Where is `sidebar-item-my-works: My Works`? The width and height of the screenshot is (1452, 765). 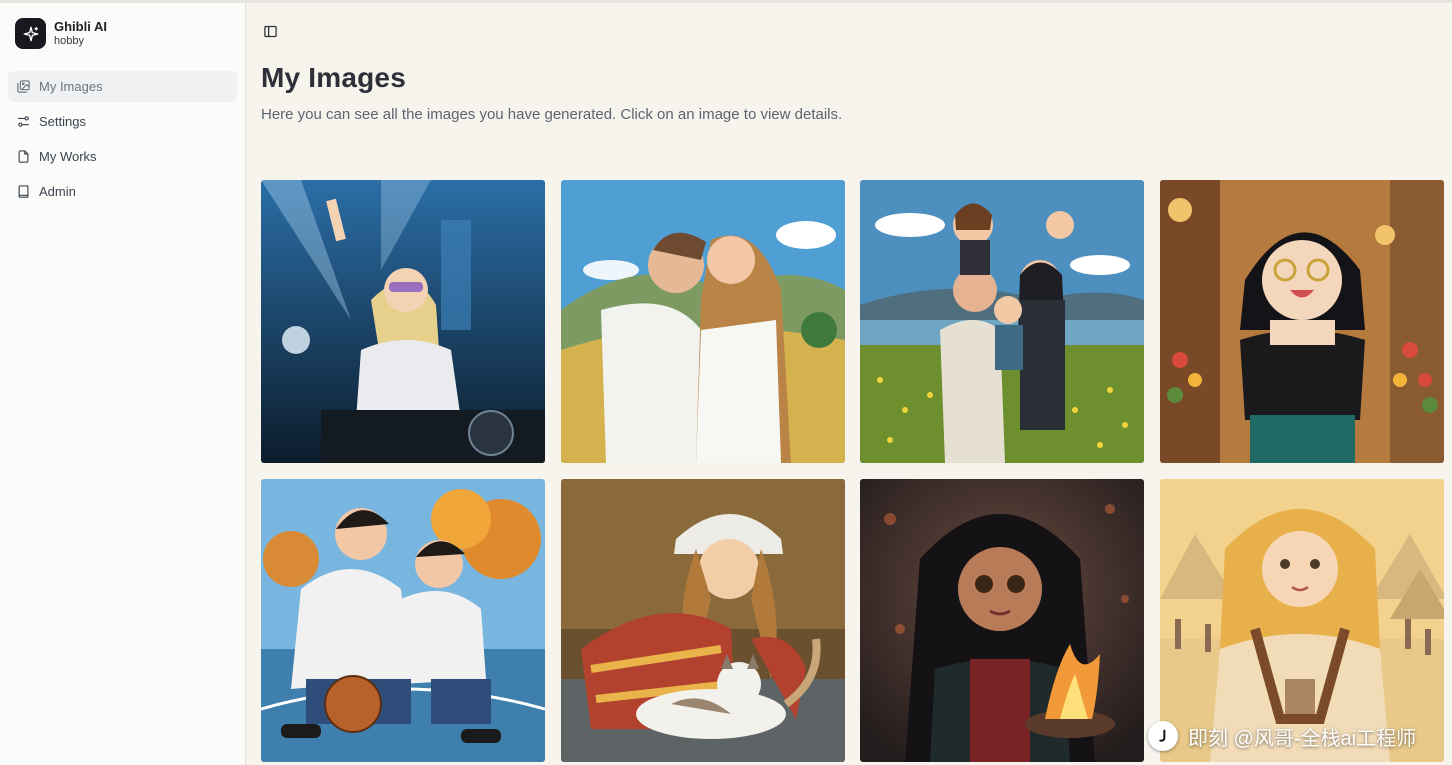 sidebar-item-my-works: My Works is located at coordinates (122, 156).